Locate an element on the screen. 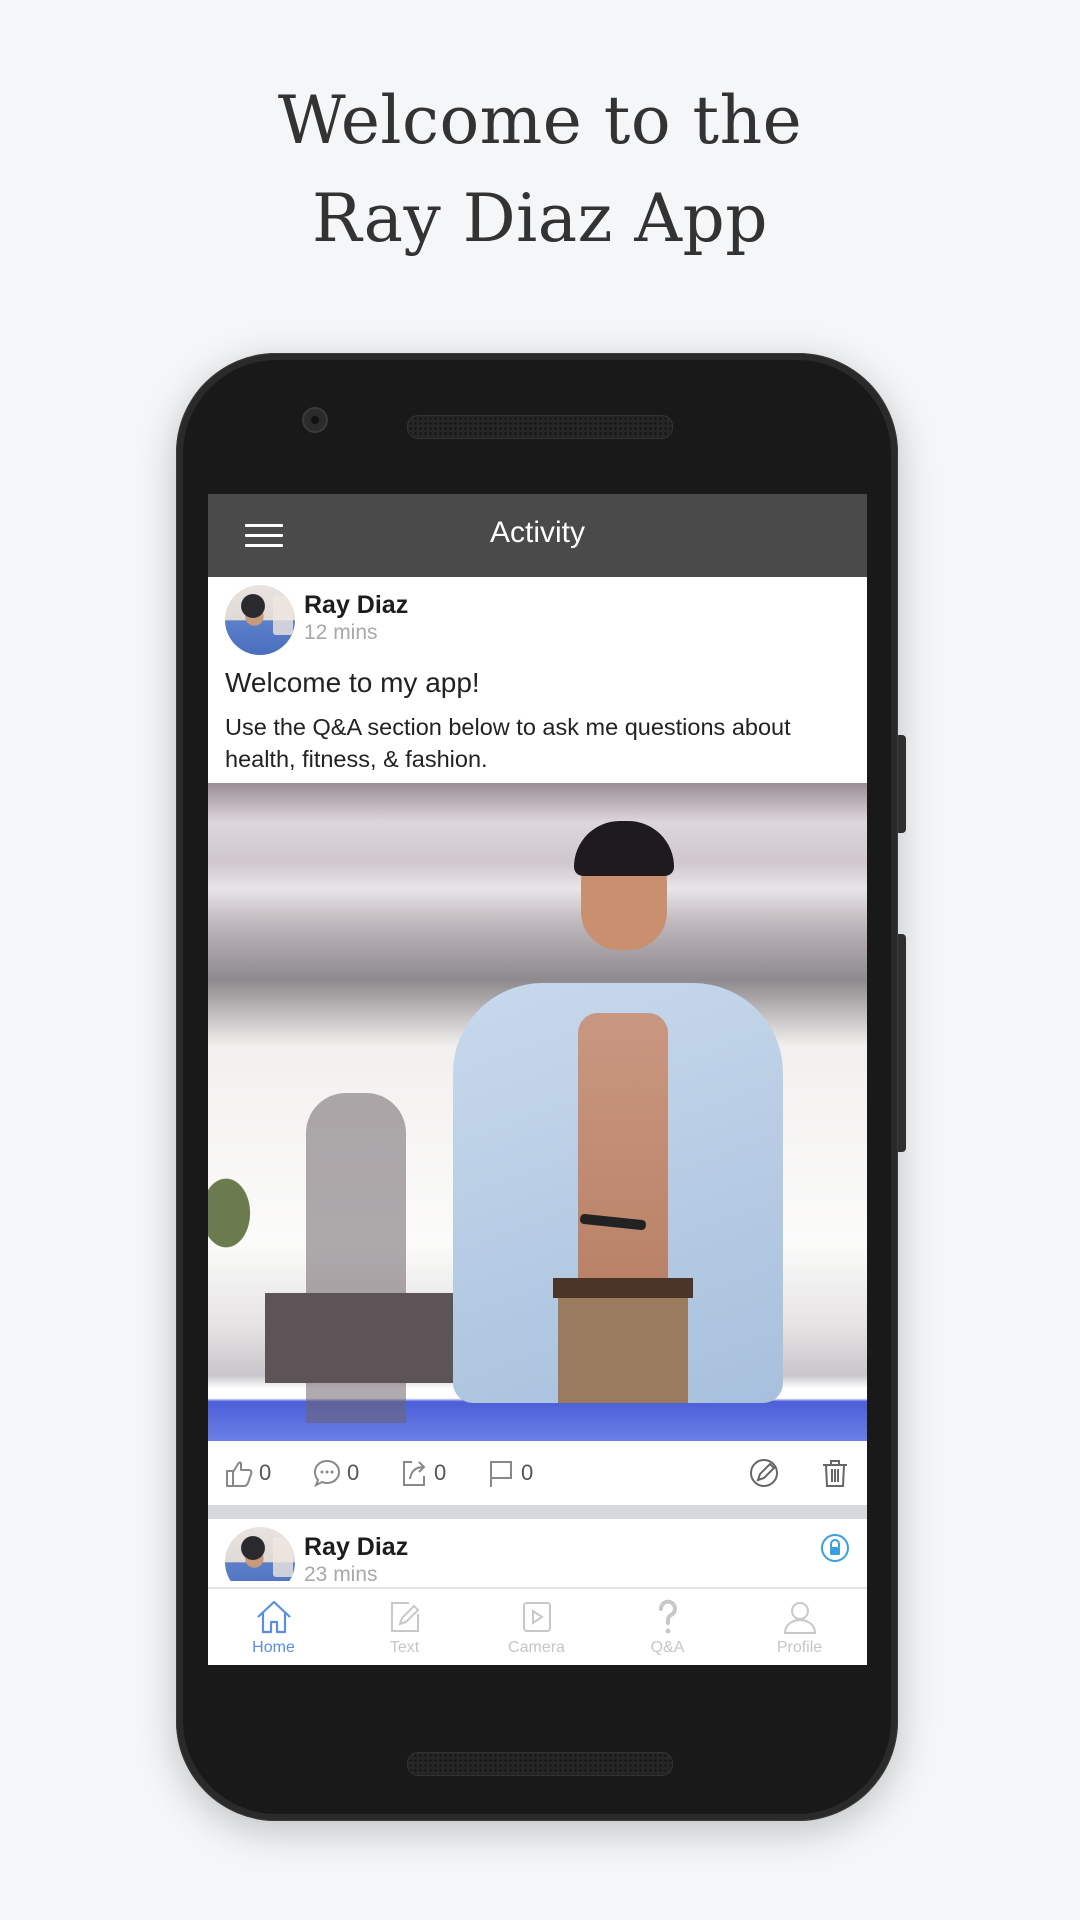 This screenshot has width=1080, height=1920. like-count: 0 is located at coordinates (265, 1472).